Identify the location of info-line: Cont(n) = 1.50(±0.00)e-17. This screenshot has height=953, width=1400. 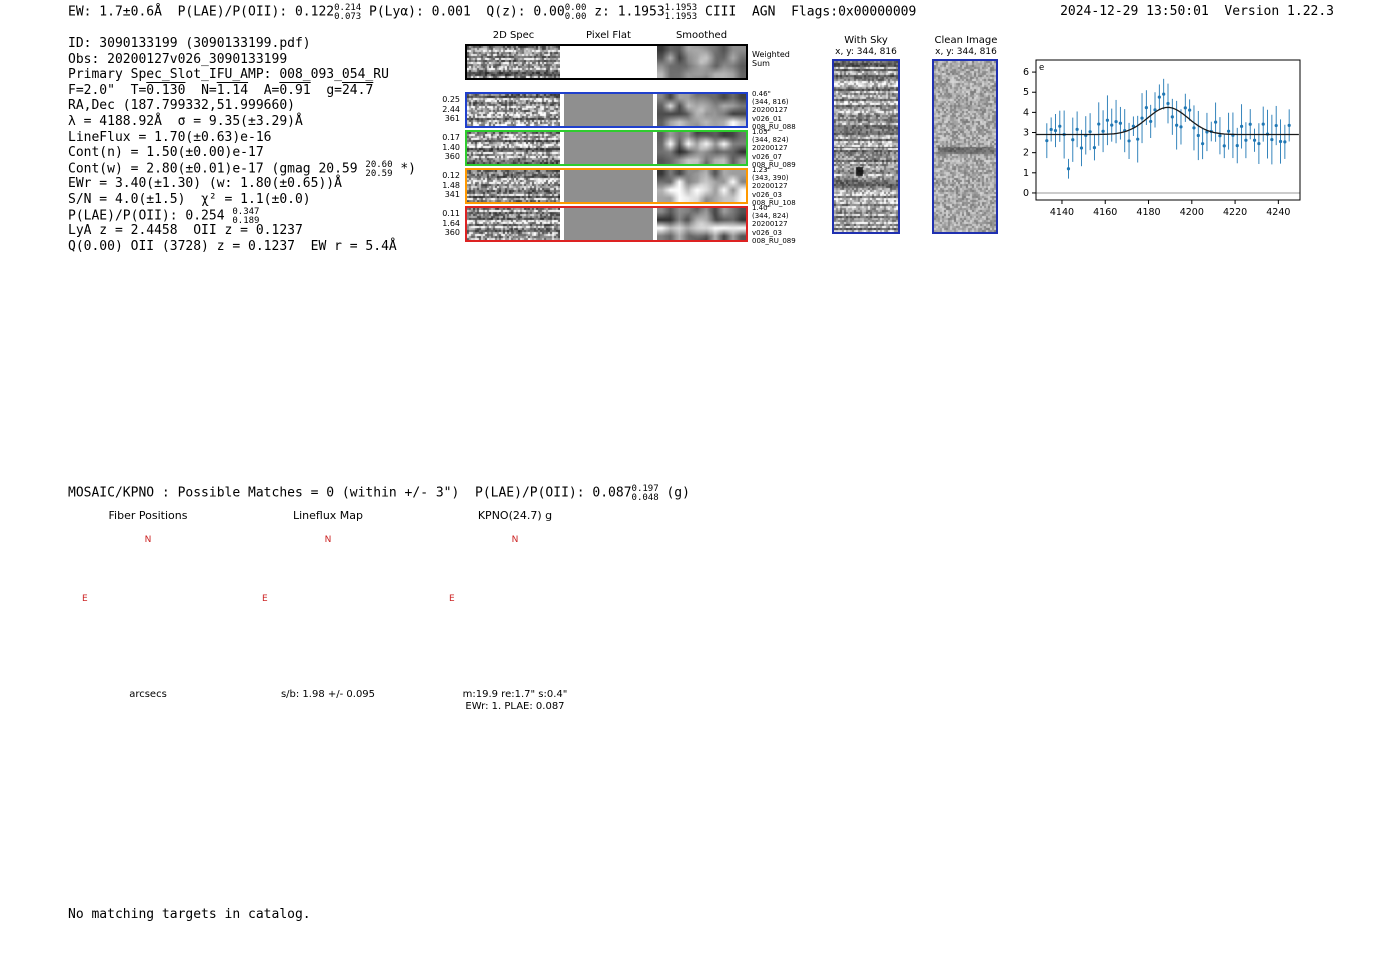
(166, 153).